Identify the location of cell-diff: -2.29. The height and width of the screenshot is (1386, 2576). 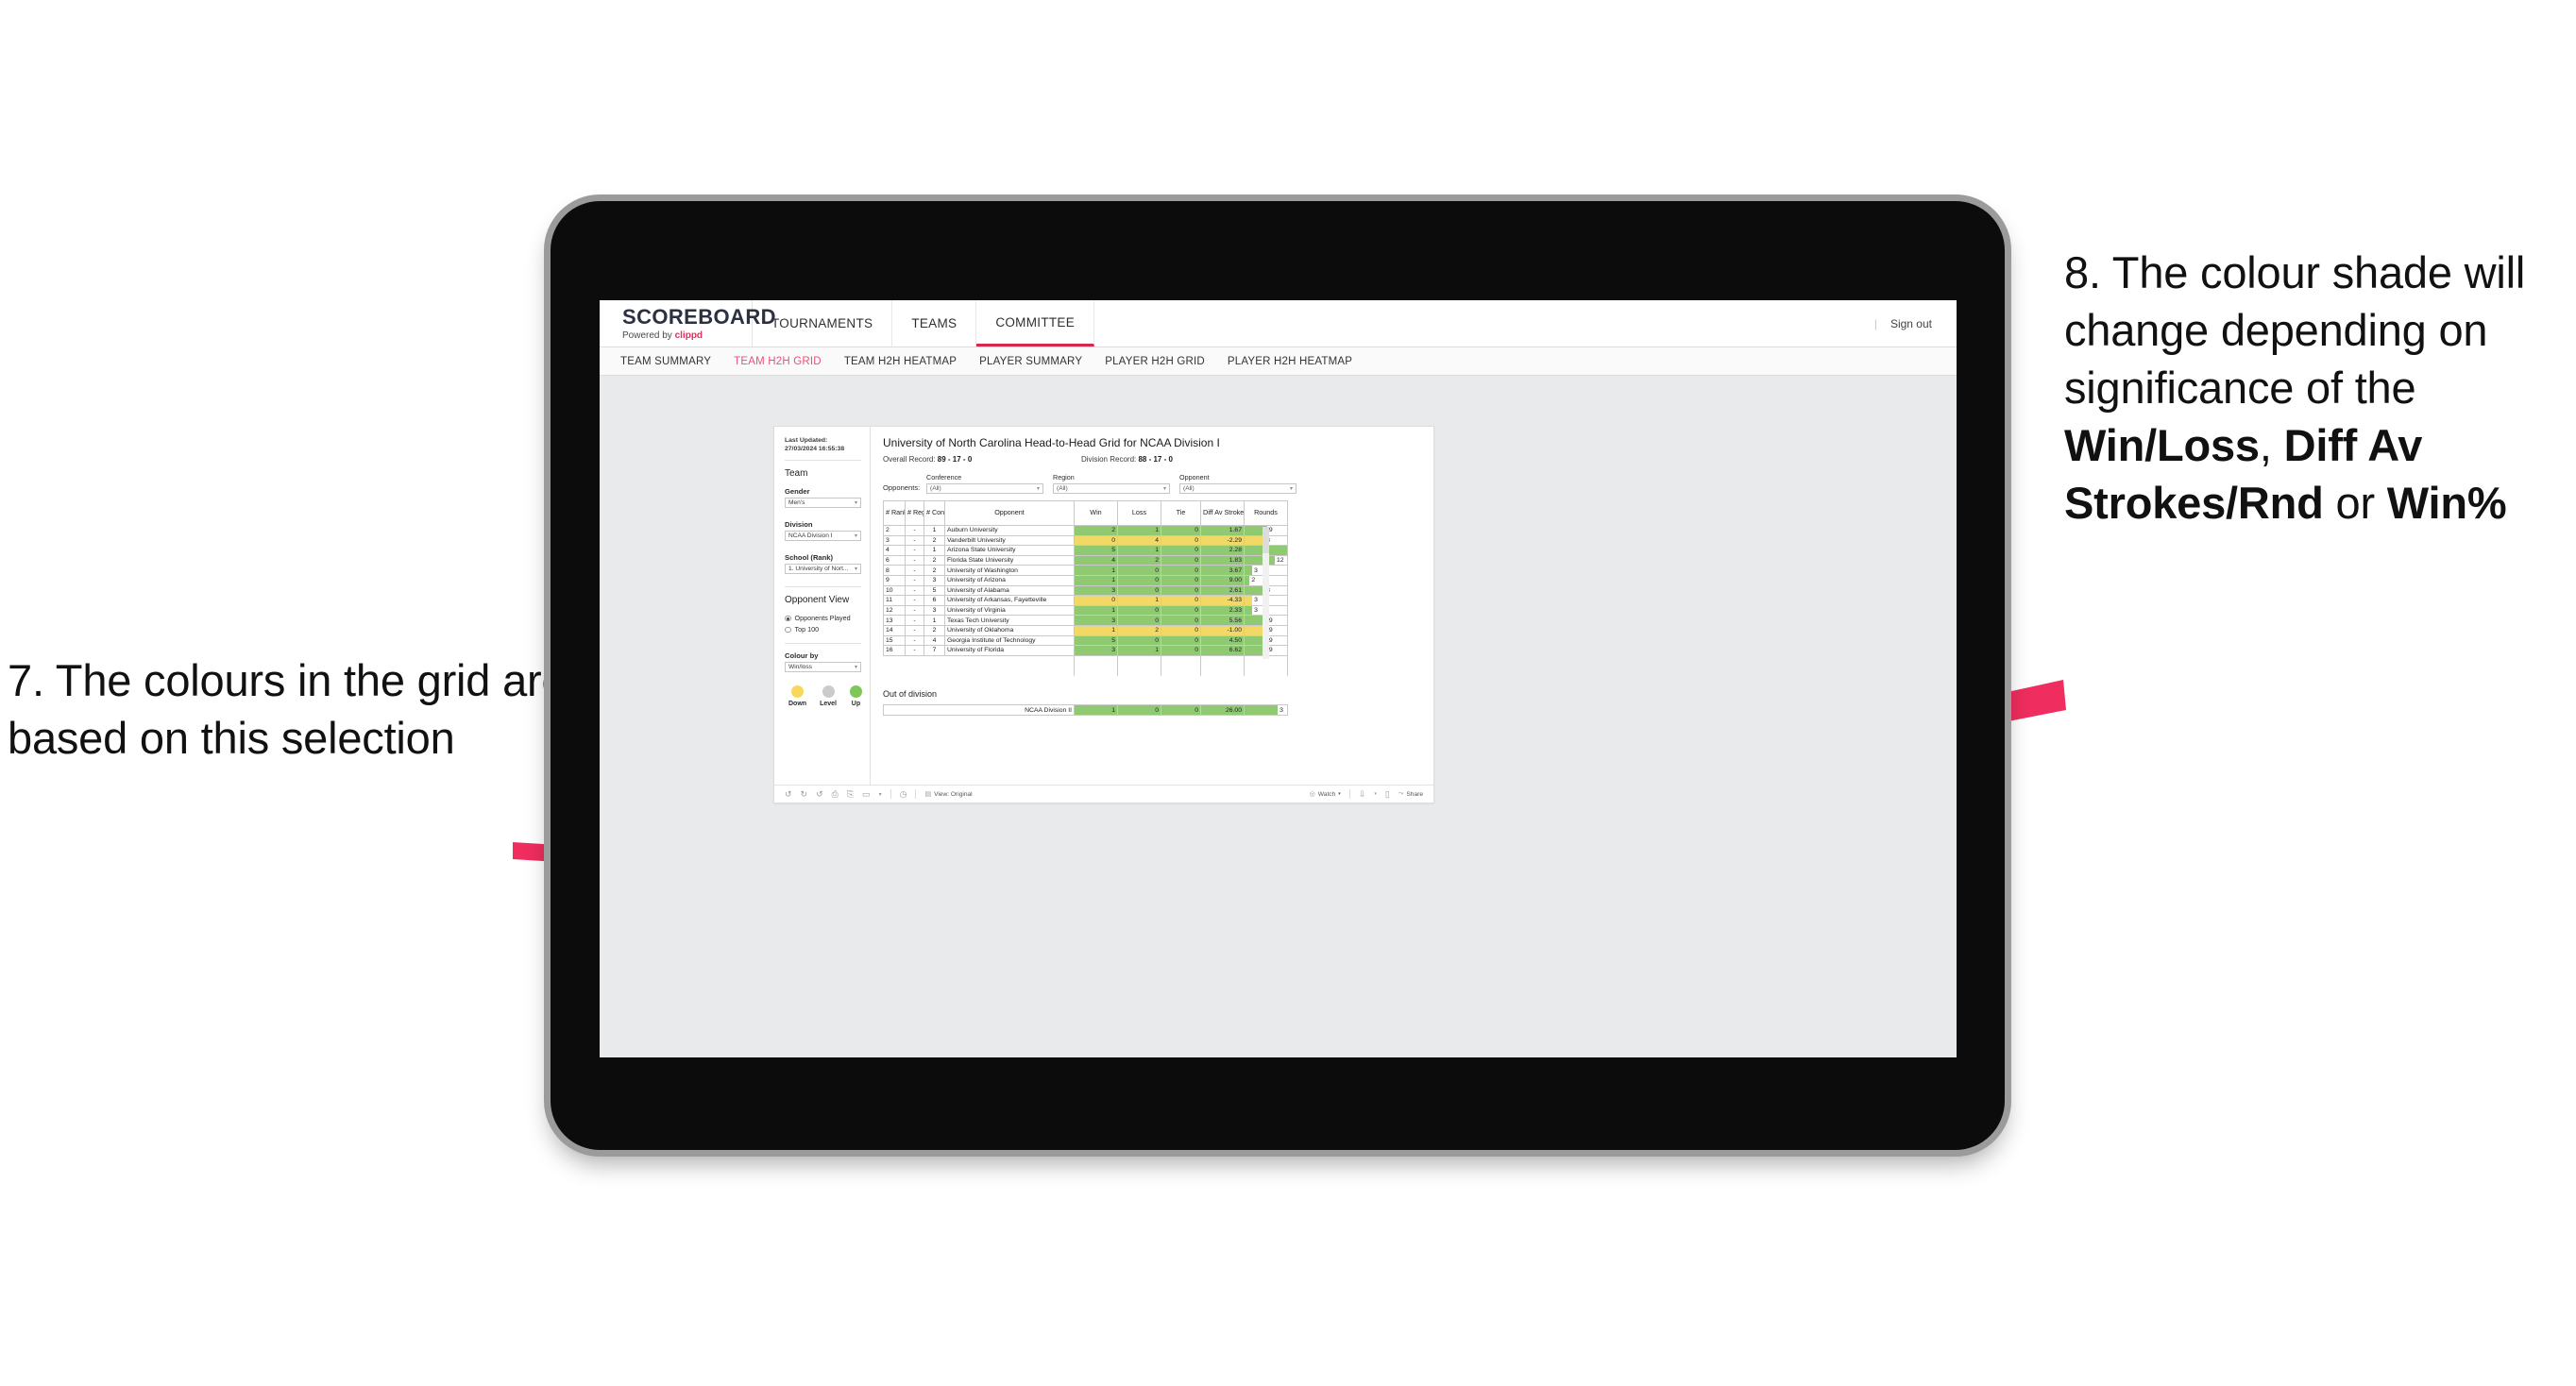
(1222, 540).